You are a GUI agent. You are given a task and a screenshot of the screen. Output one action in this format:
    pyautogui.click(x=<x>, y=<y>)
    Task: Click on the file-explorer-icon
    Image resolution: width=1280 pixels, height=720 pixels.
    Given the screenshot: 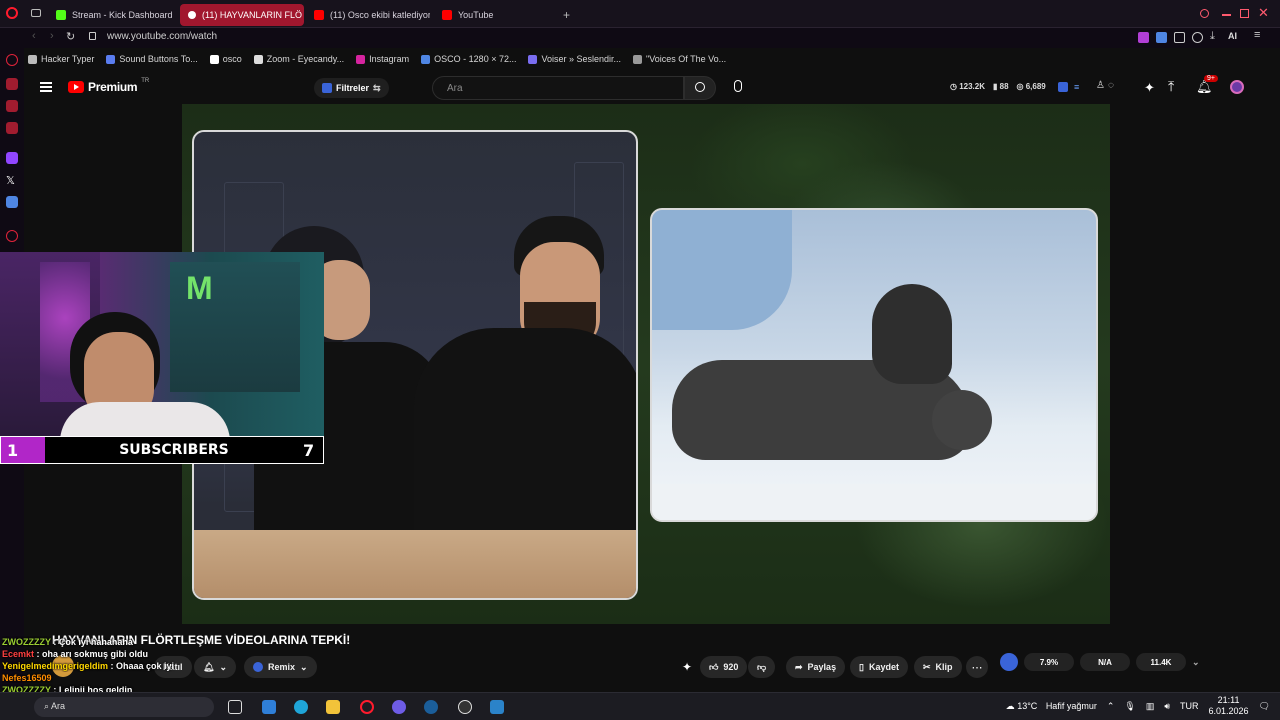 What is the action you would take?
    pyautogui.click(x=333, y=707)
    